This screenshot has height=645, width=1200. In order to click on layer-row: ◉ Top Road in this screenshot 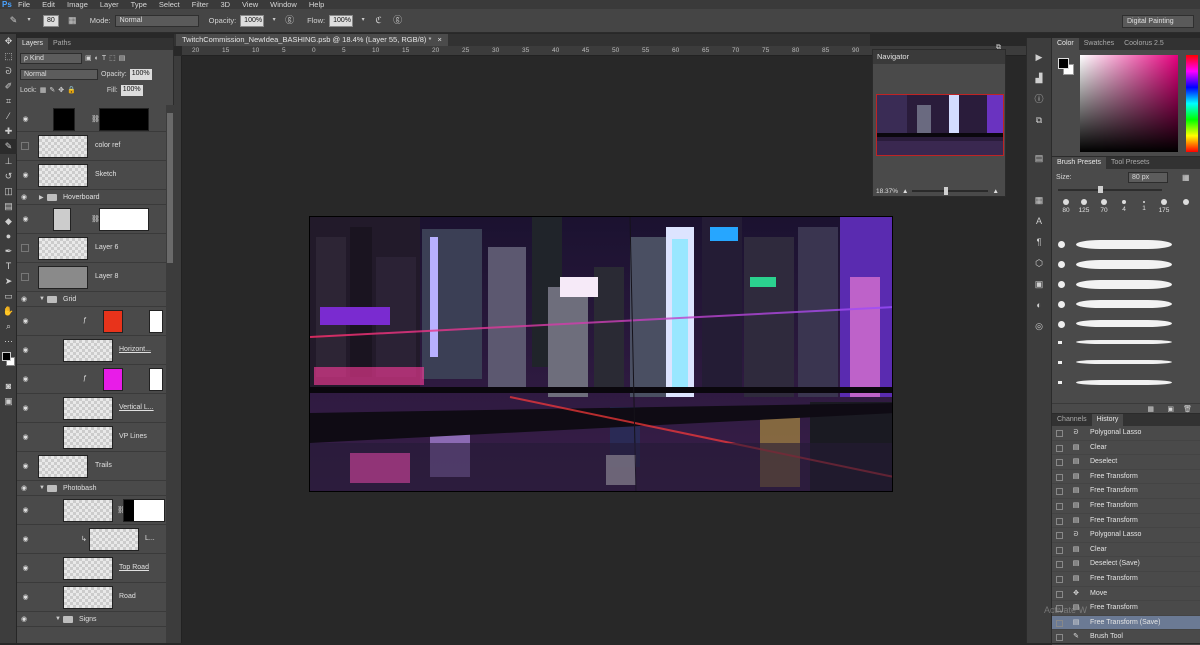, I will do `click(92, 568)`.